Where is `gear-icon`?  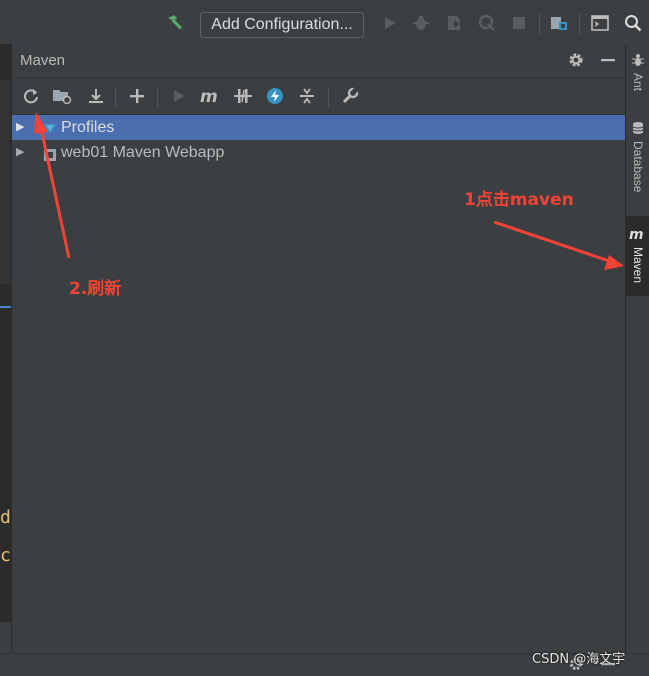 gear-icon is located at coordinates (576, 60).